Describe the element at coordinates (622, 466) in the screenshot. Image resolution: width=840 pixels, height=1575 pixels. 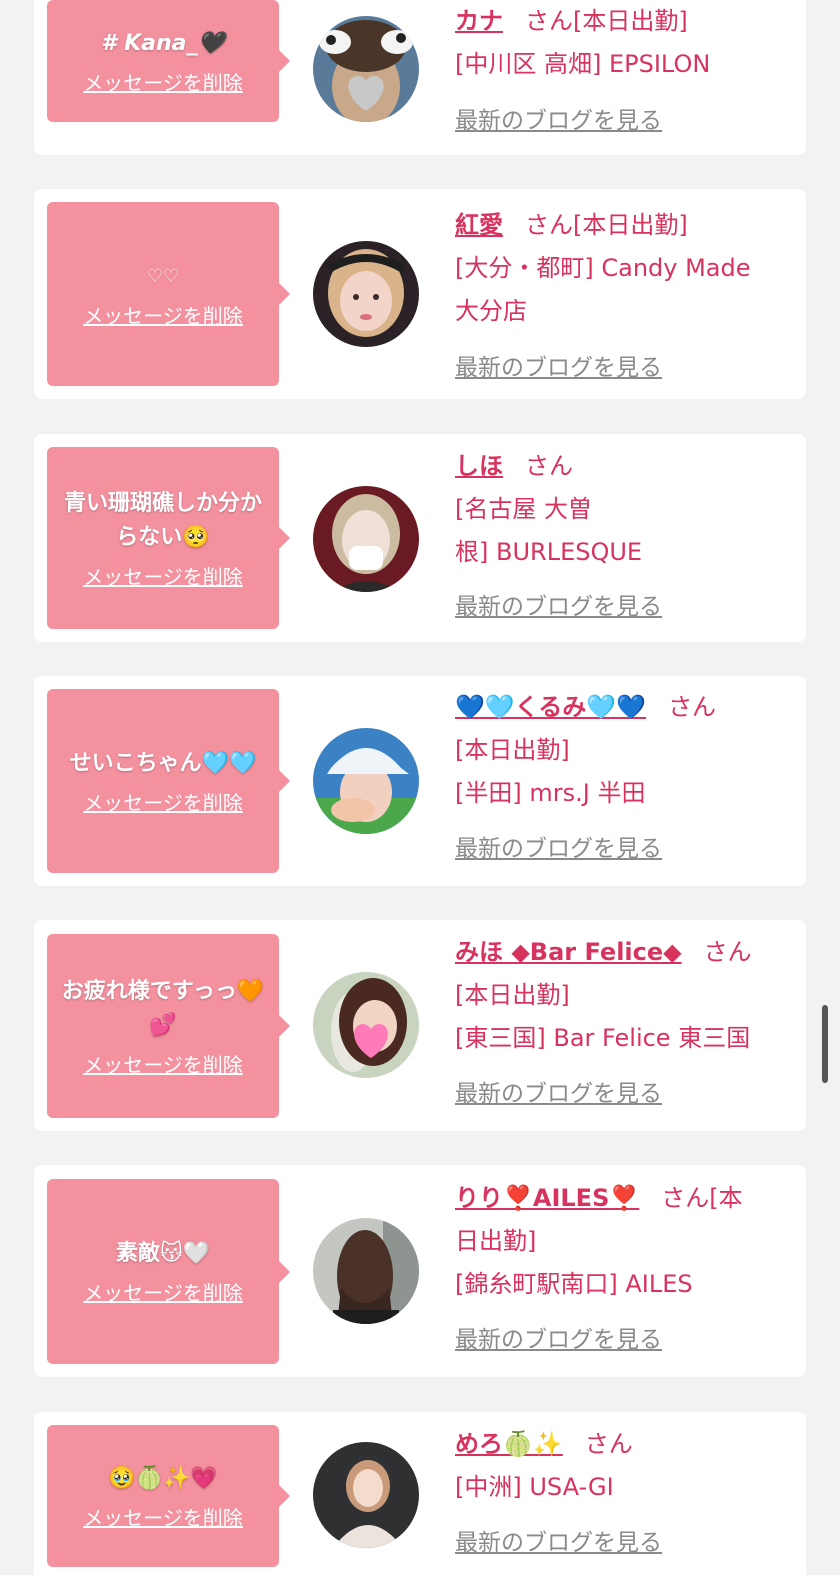
I see `cast-name-line: しほ さん` at that location.